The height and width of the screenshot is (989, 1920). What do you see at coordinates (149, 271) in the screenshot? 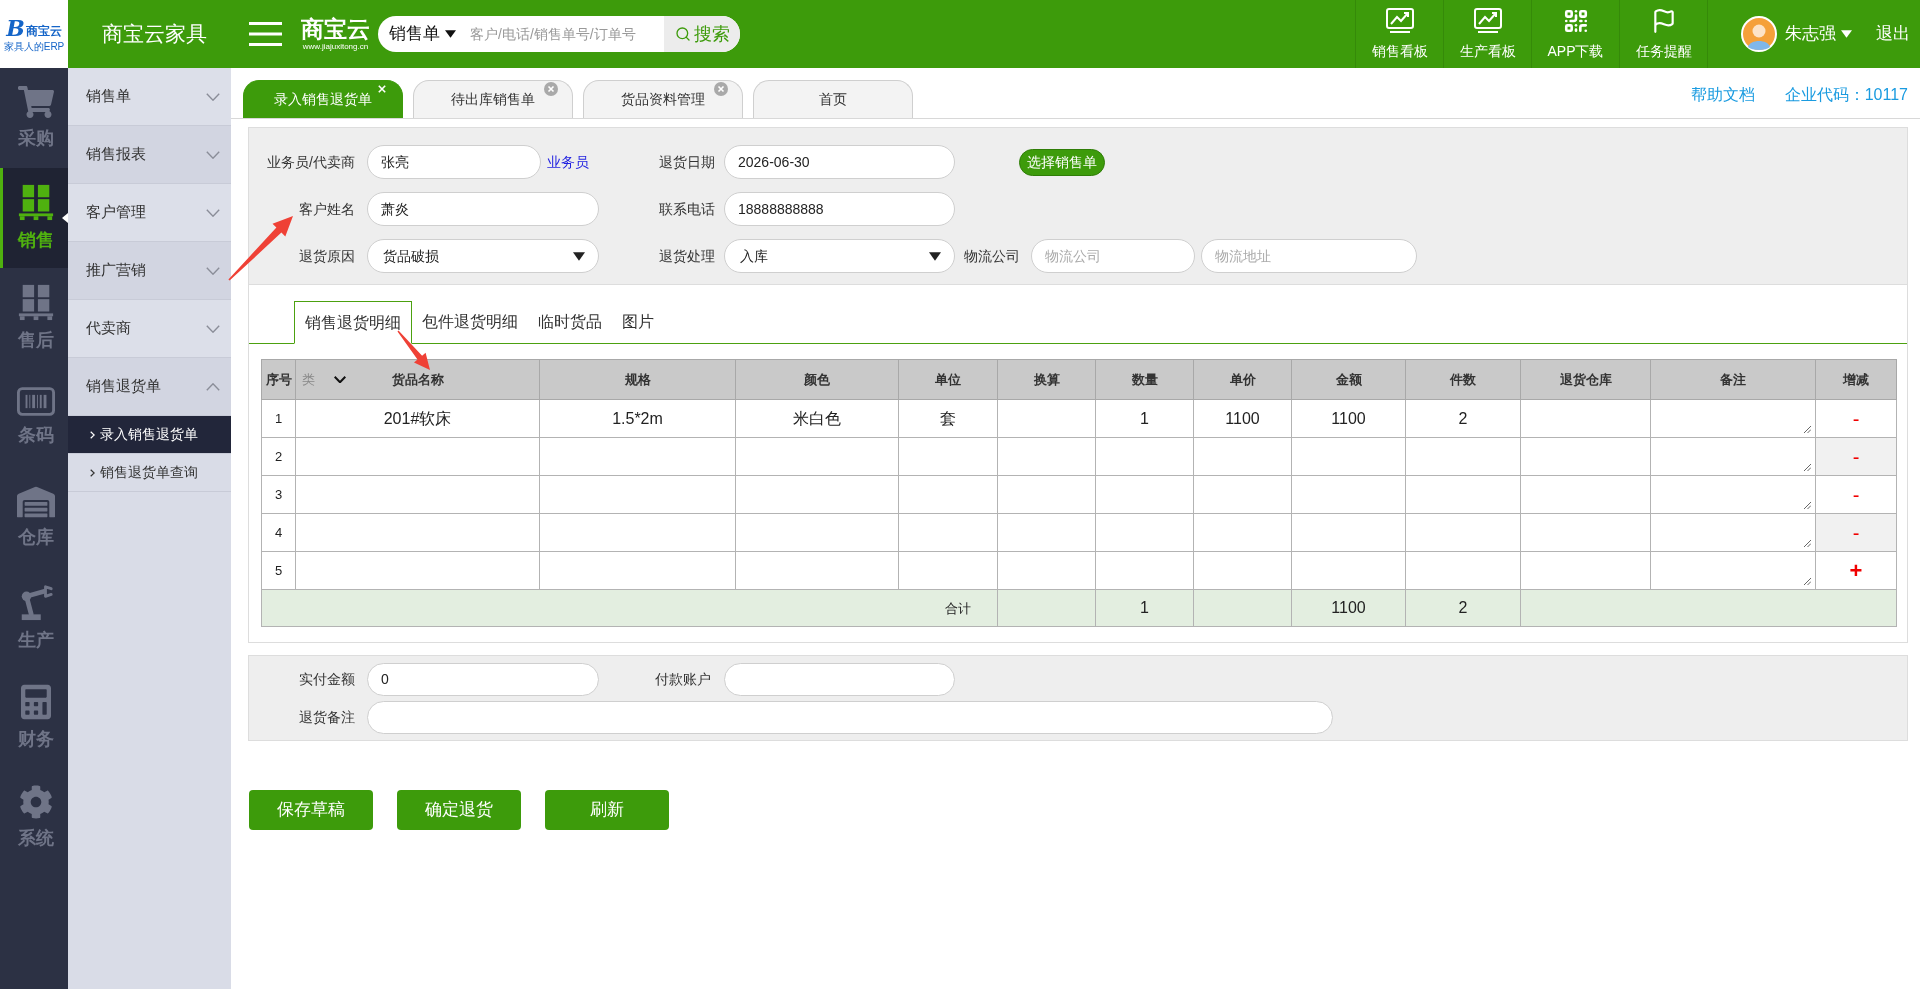
I see `sidebar-item: 推广营销` at bounding box center [149, 271].